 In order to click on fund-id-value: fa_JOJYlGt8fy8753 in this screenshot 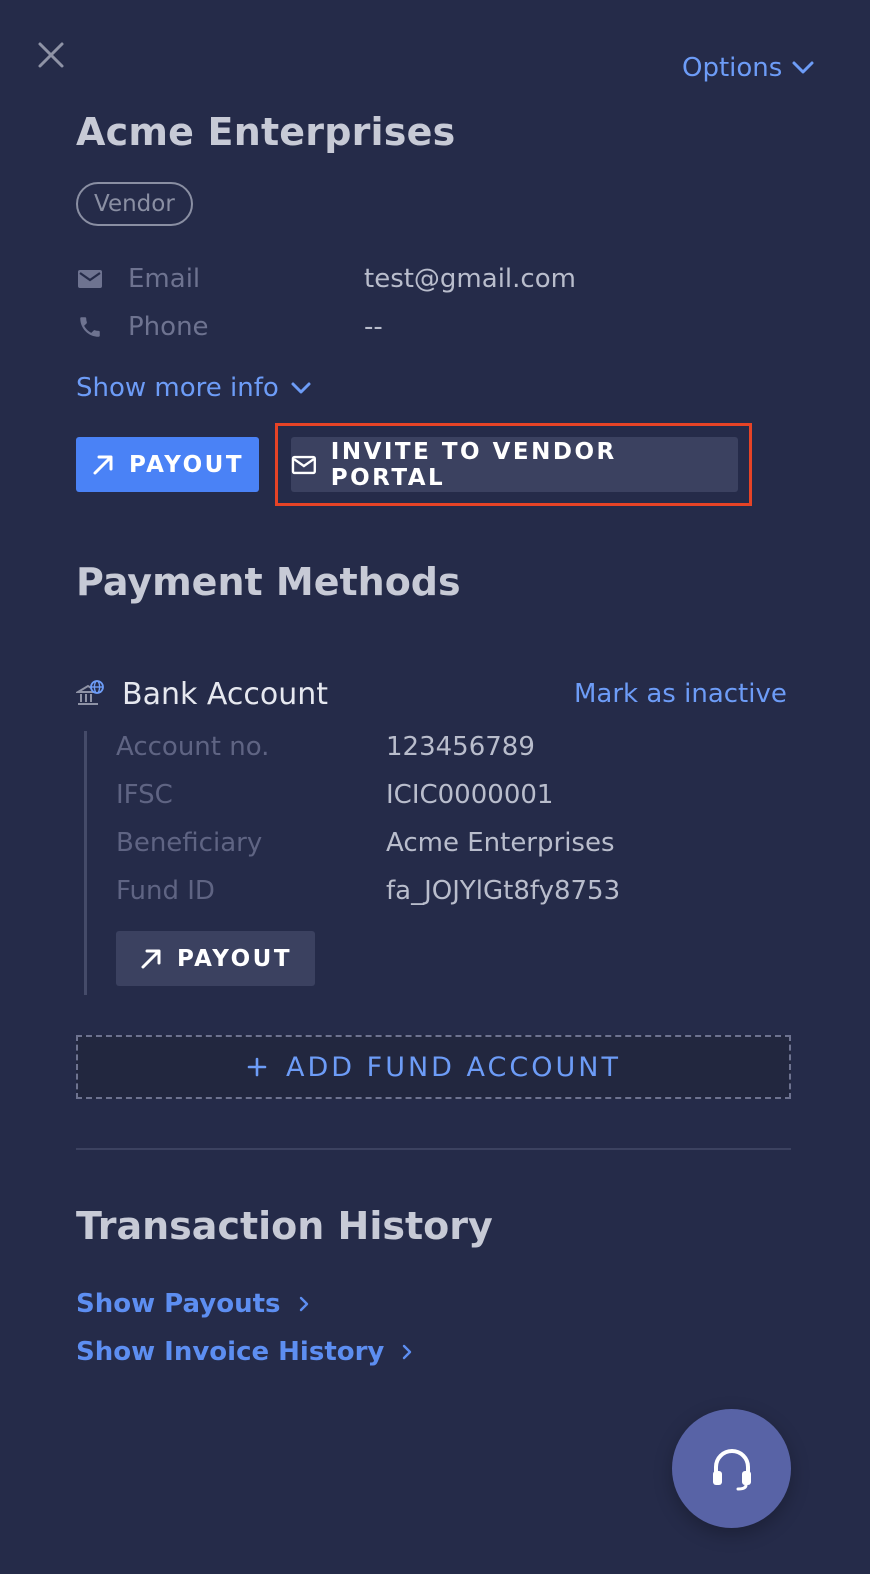, I will do `click(503, 891)`.